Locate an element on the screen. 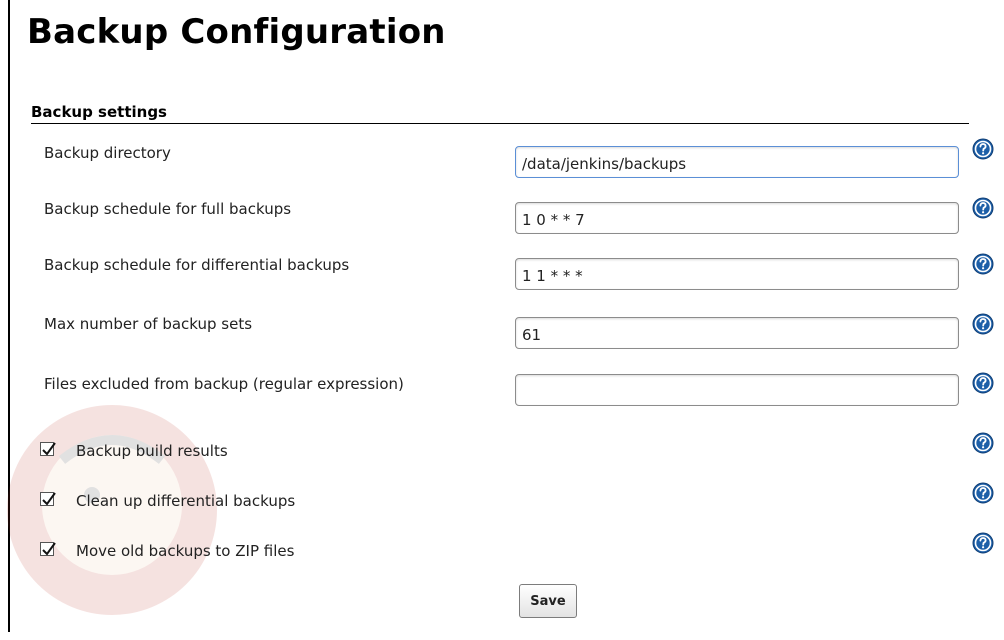 The width and height of the screenshot is (1004, 640). cleanup-differential-label: Clean up differential backups is located at coordinates (186, 501).